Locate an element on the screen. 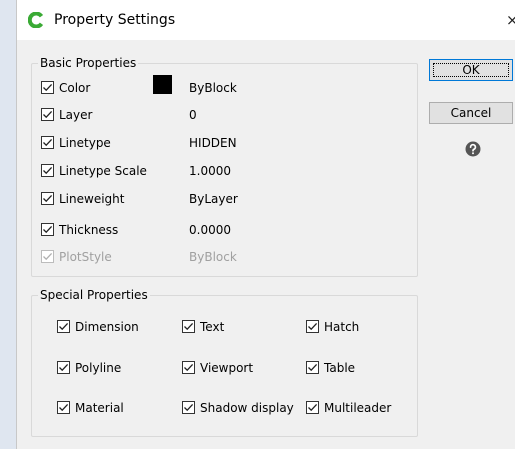  cancel-button: Cancel is located at coordinates (471, 113).